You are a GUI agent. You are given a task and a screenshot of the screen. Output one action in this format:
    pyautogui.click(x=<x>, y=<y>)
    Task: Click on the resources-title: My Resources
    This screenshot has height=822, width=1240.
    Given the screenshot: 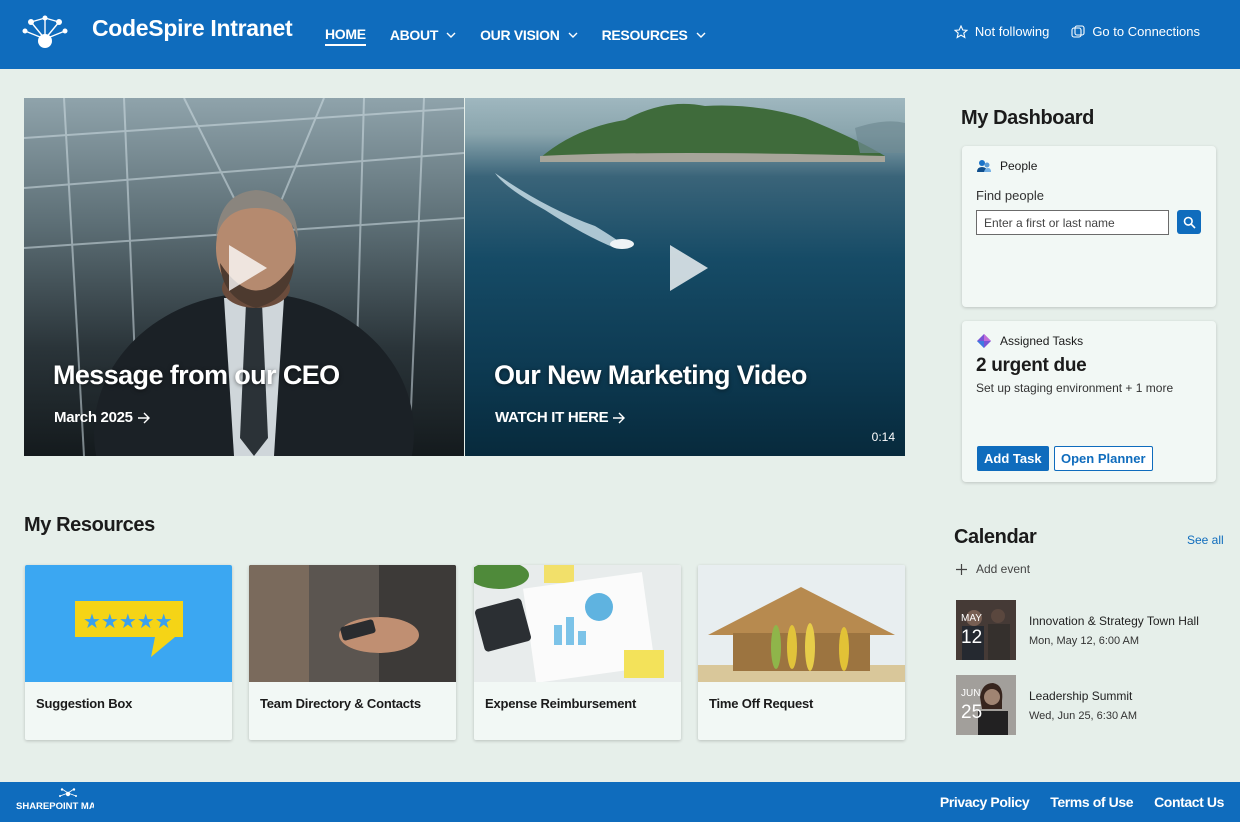 What is the action you would take?
    pyautogui.click(x=89, y=525)
    